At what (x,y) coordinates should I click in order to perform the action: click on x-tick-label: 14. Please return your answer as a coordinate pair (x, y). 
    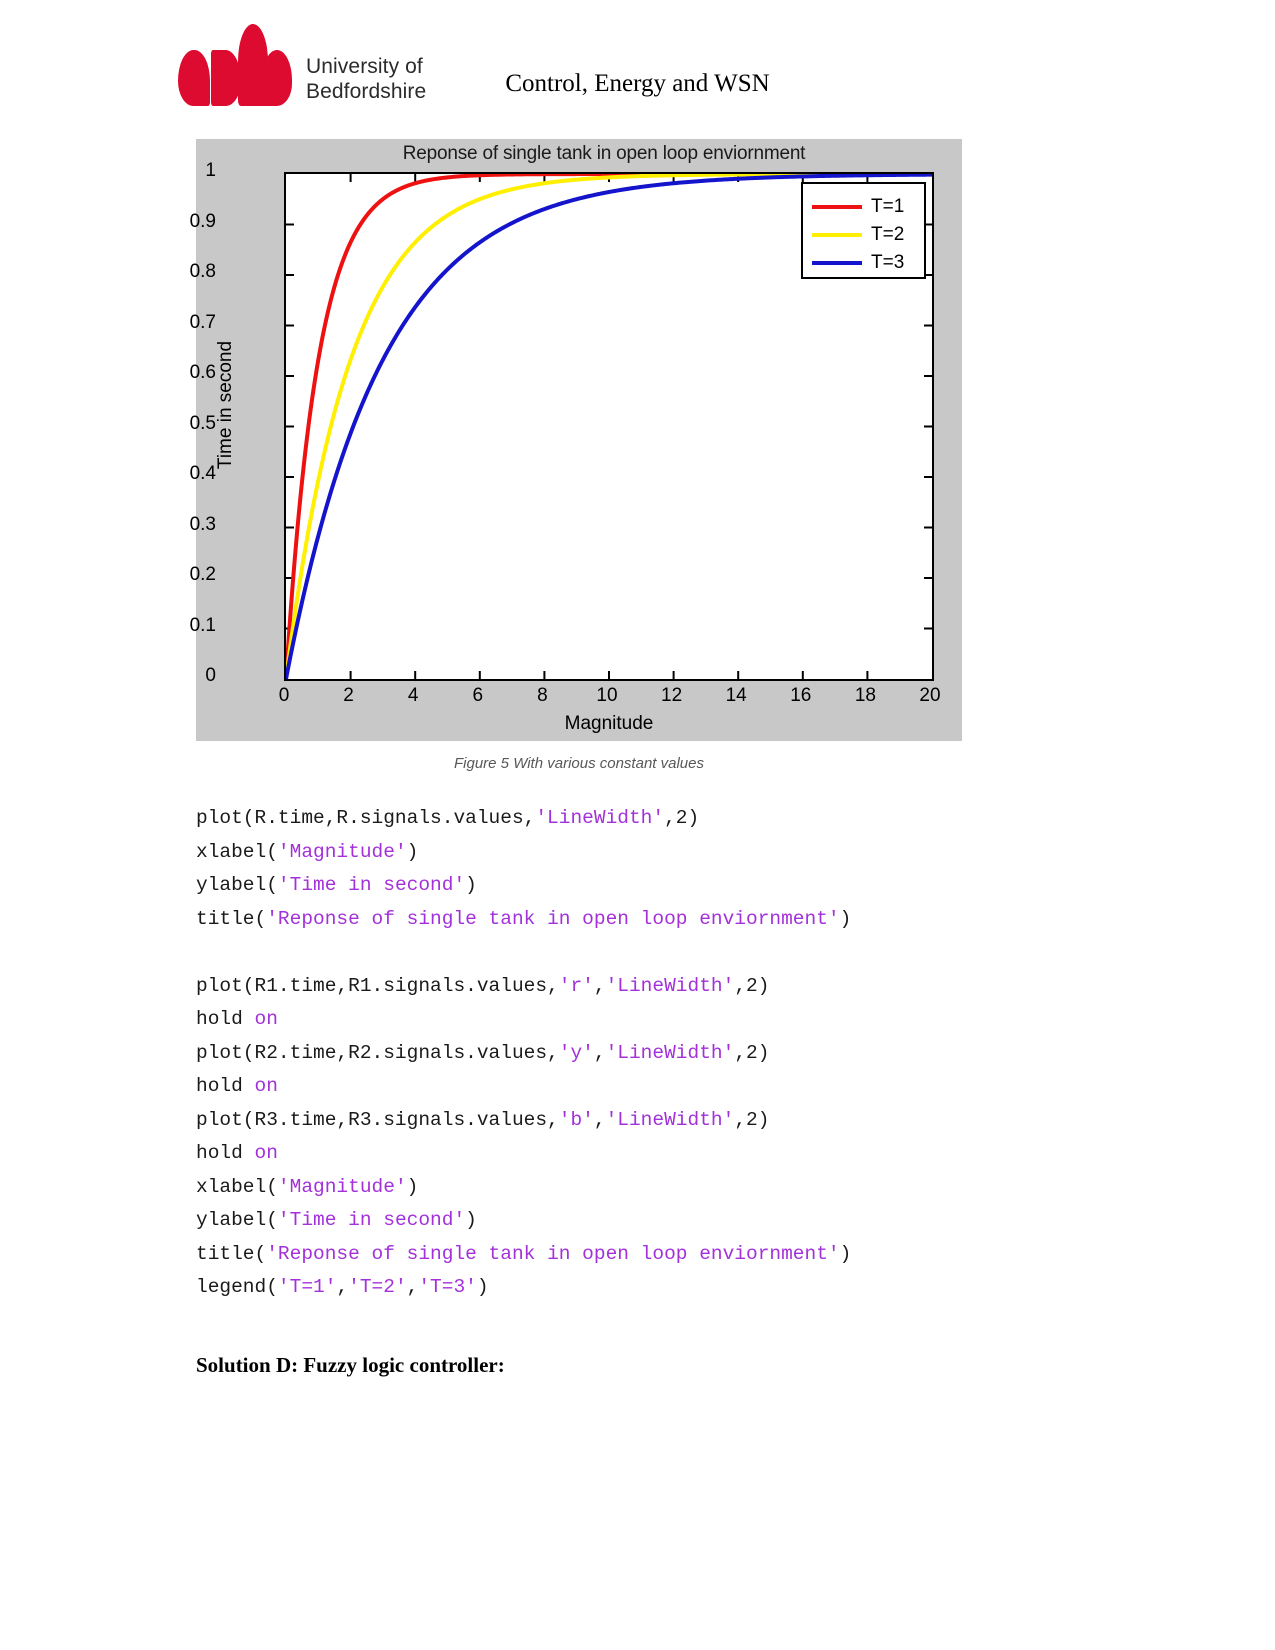
    Looking at the image, I should click on (736, 695).